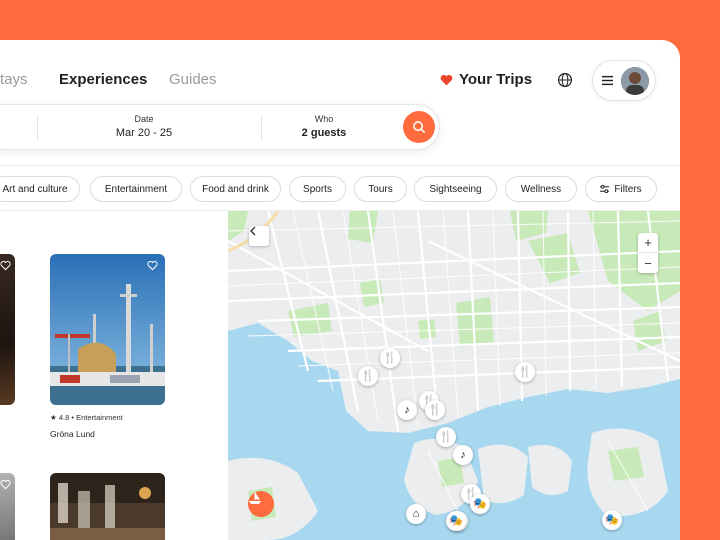  Describe the element at coordinates (103, 79) in the screenshot. I see `tab-experiences: Experiences` at that location.